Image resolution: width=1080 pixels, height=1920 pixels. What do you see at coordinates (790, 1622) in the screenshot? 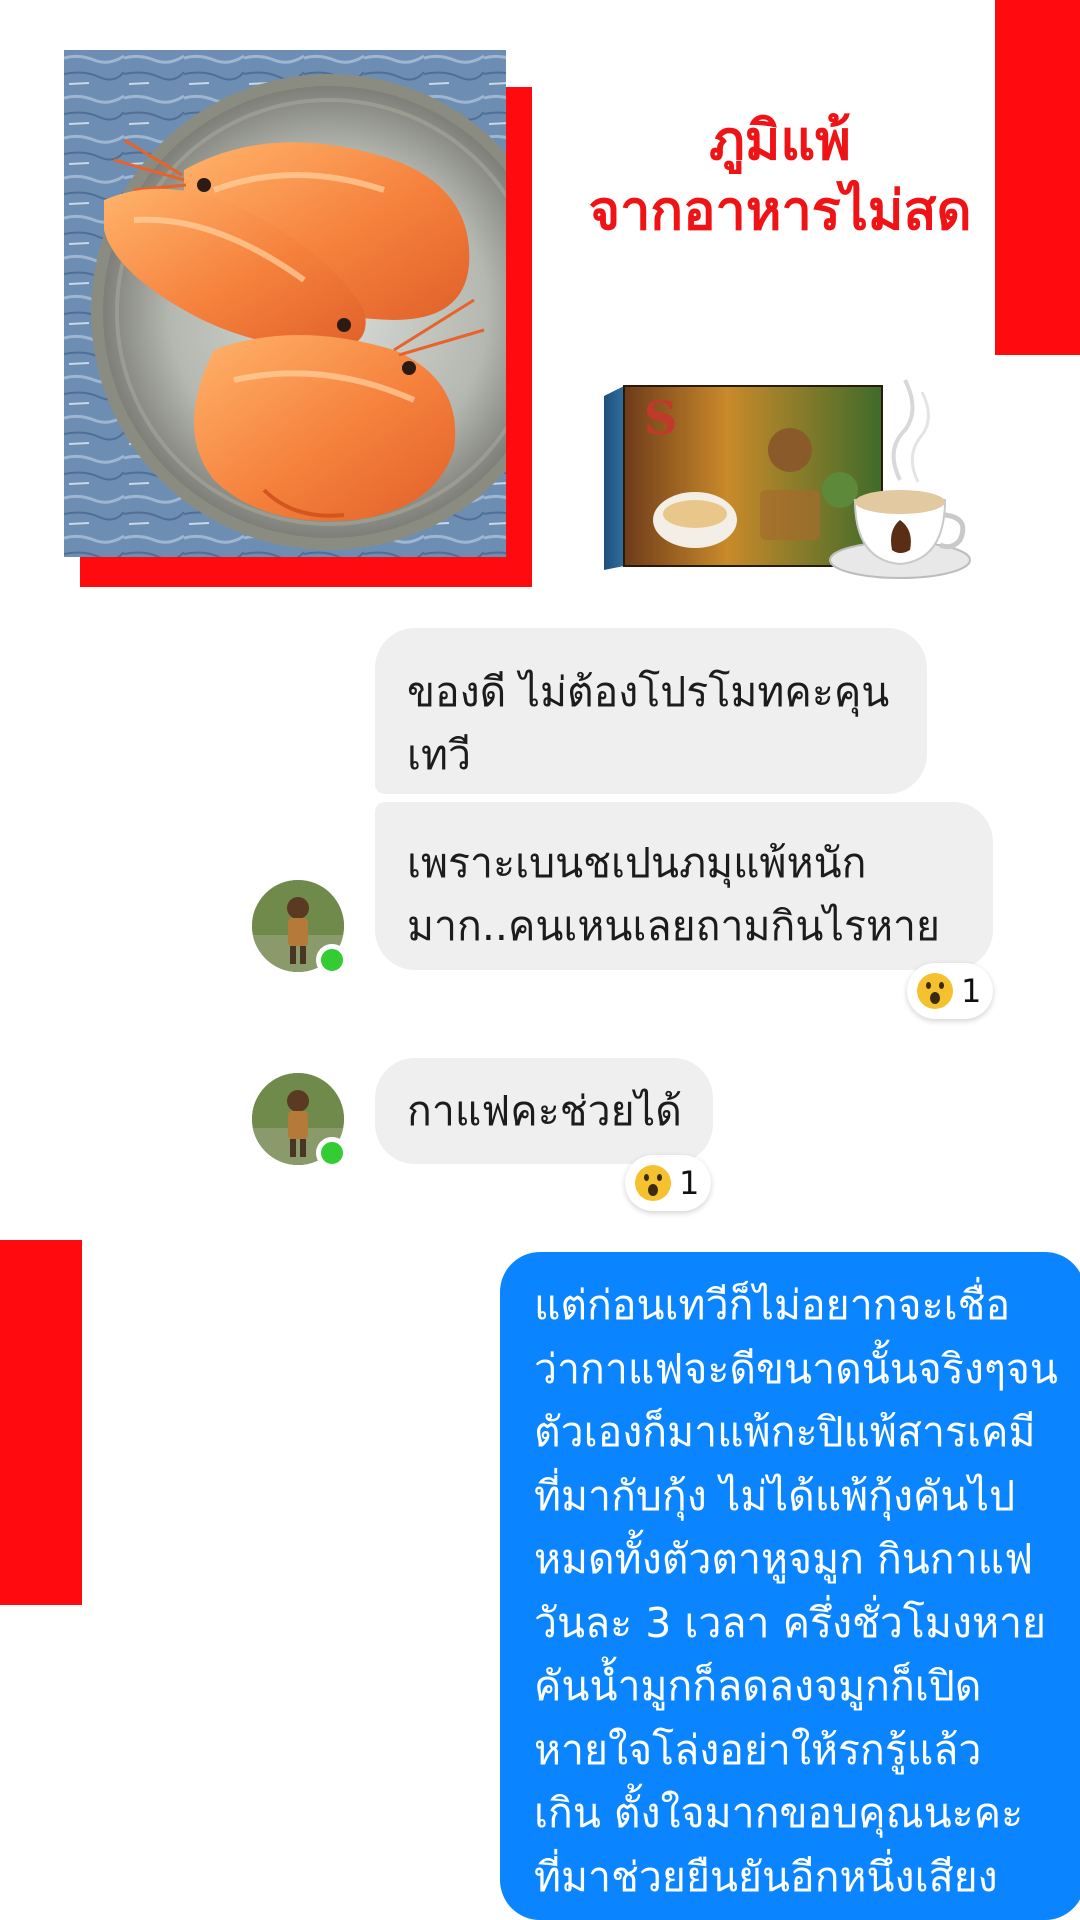
I see `message-text-line: วันละ 3 เวลา ครึ่งชั่วโมงหาย` at bounding box center [790, 1622].